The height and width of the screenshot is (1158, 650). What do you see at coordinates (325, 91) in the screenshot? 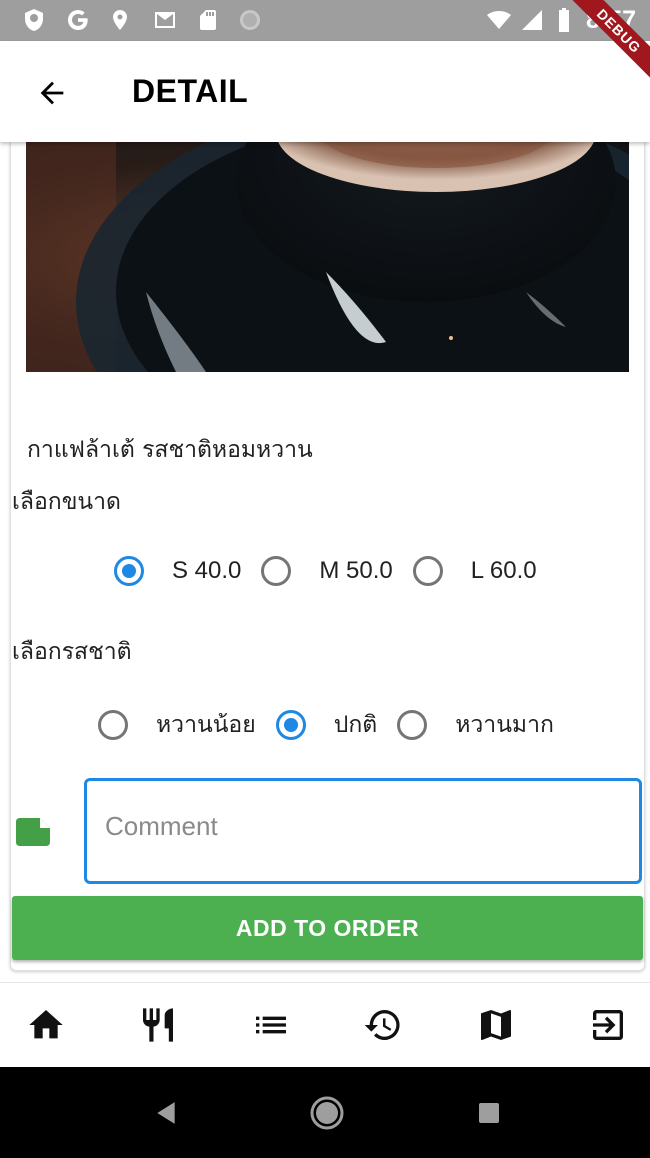
I see `app-bar: DETAIL` at bounding box center [325, 91].